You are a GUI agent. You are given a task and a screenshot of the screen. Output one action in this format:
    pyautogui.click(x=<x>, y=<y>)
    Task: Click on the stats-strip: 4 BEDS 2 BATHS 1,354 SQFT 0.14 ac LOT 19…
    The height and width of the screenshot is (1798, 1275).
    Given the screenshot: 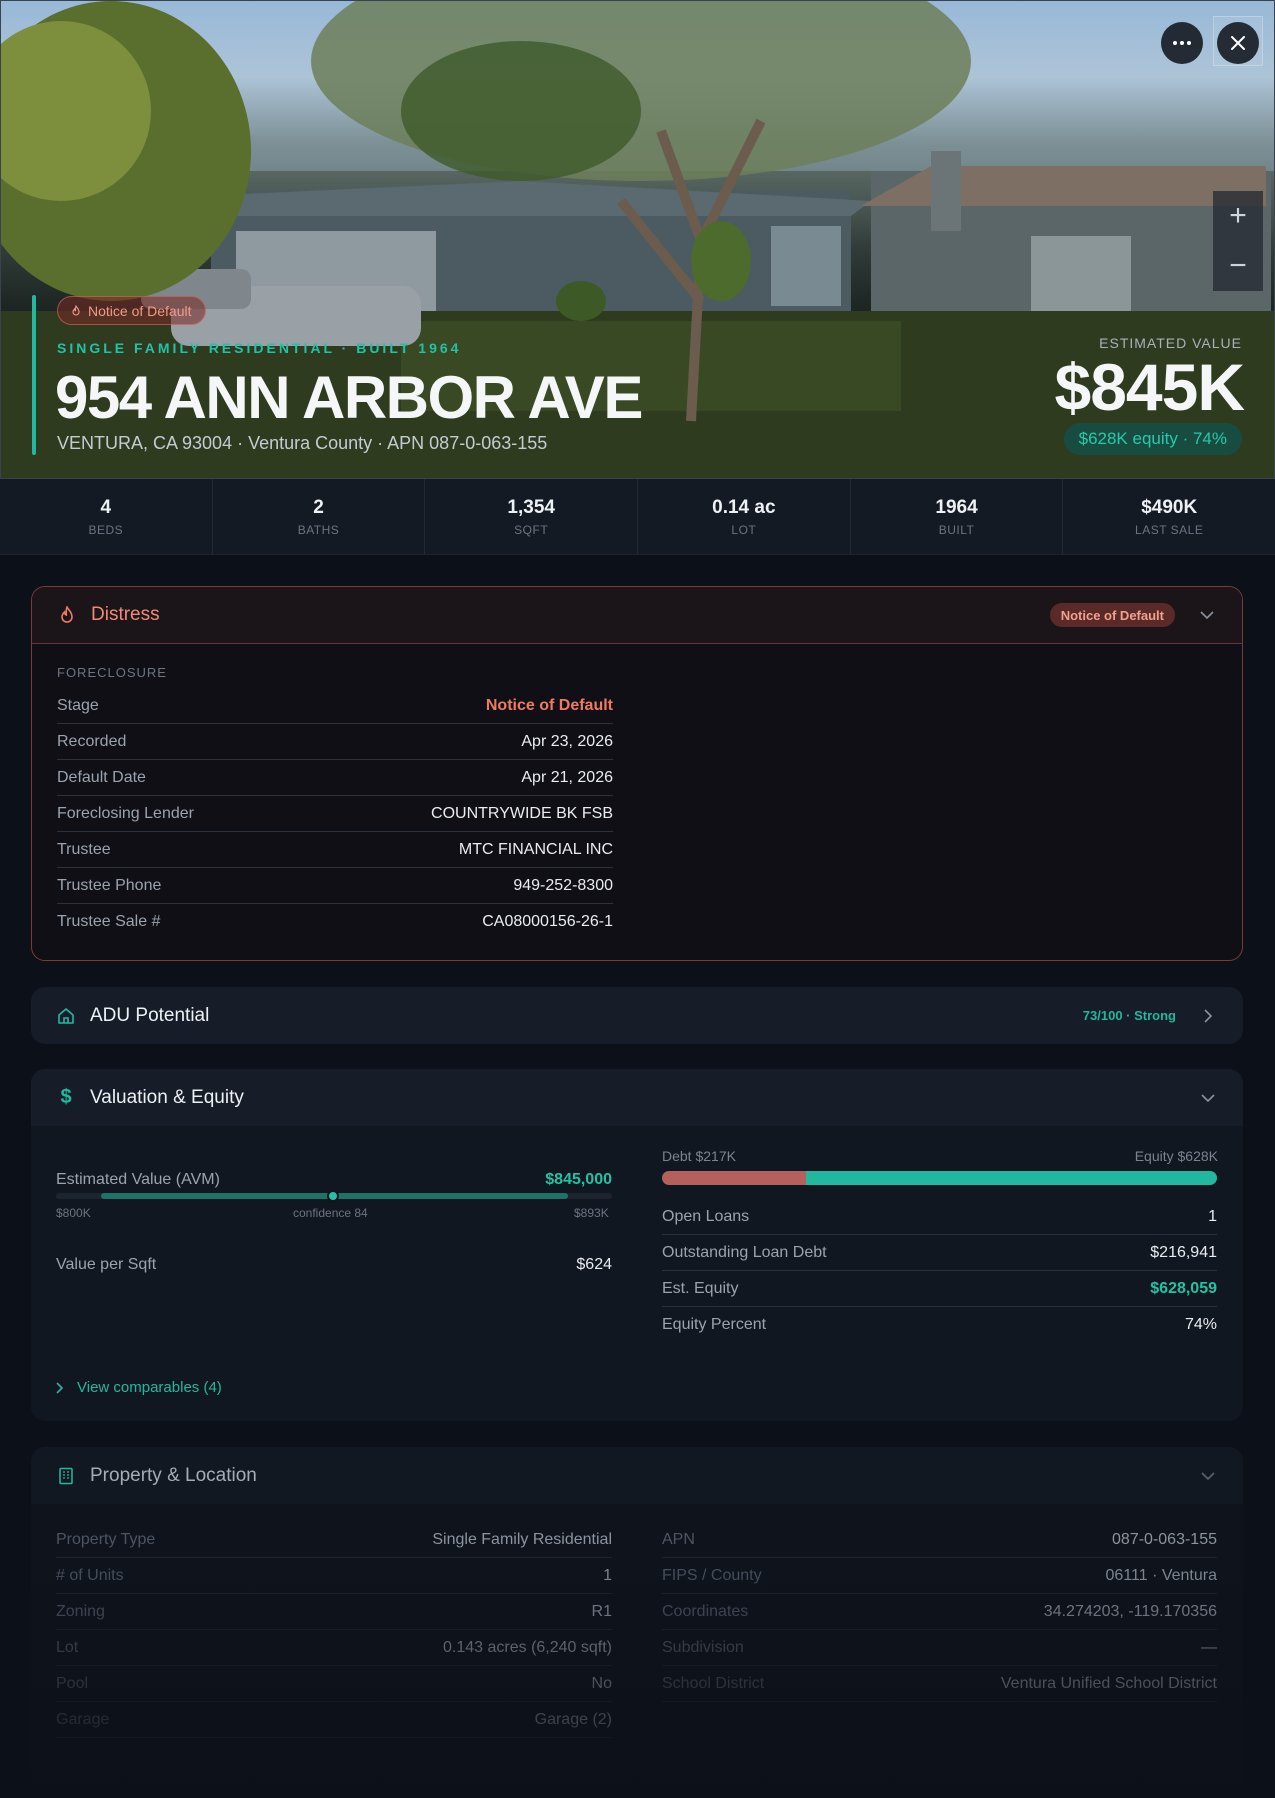 What is the action you would take?
    pyautogui.click(x=637, y=517)
    